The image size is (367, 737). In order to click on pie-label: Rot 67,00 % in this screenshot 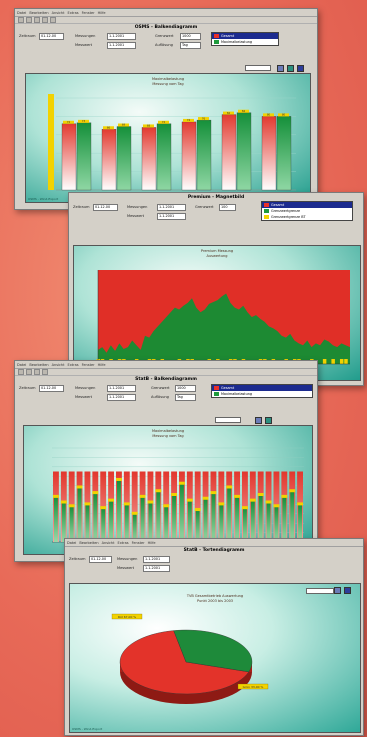, I will do `click(127, 617)`.